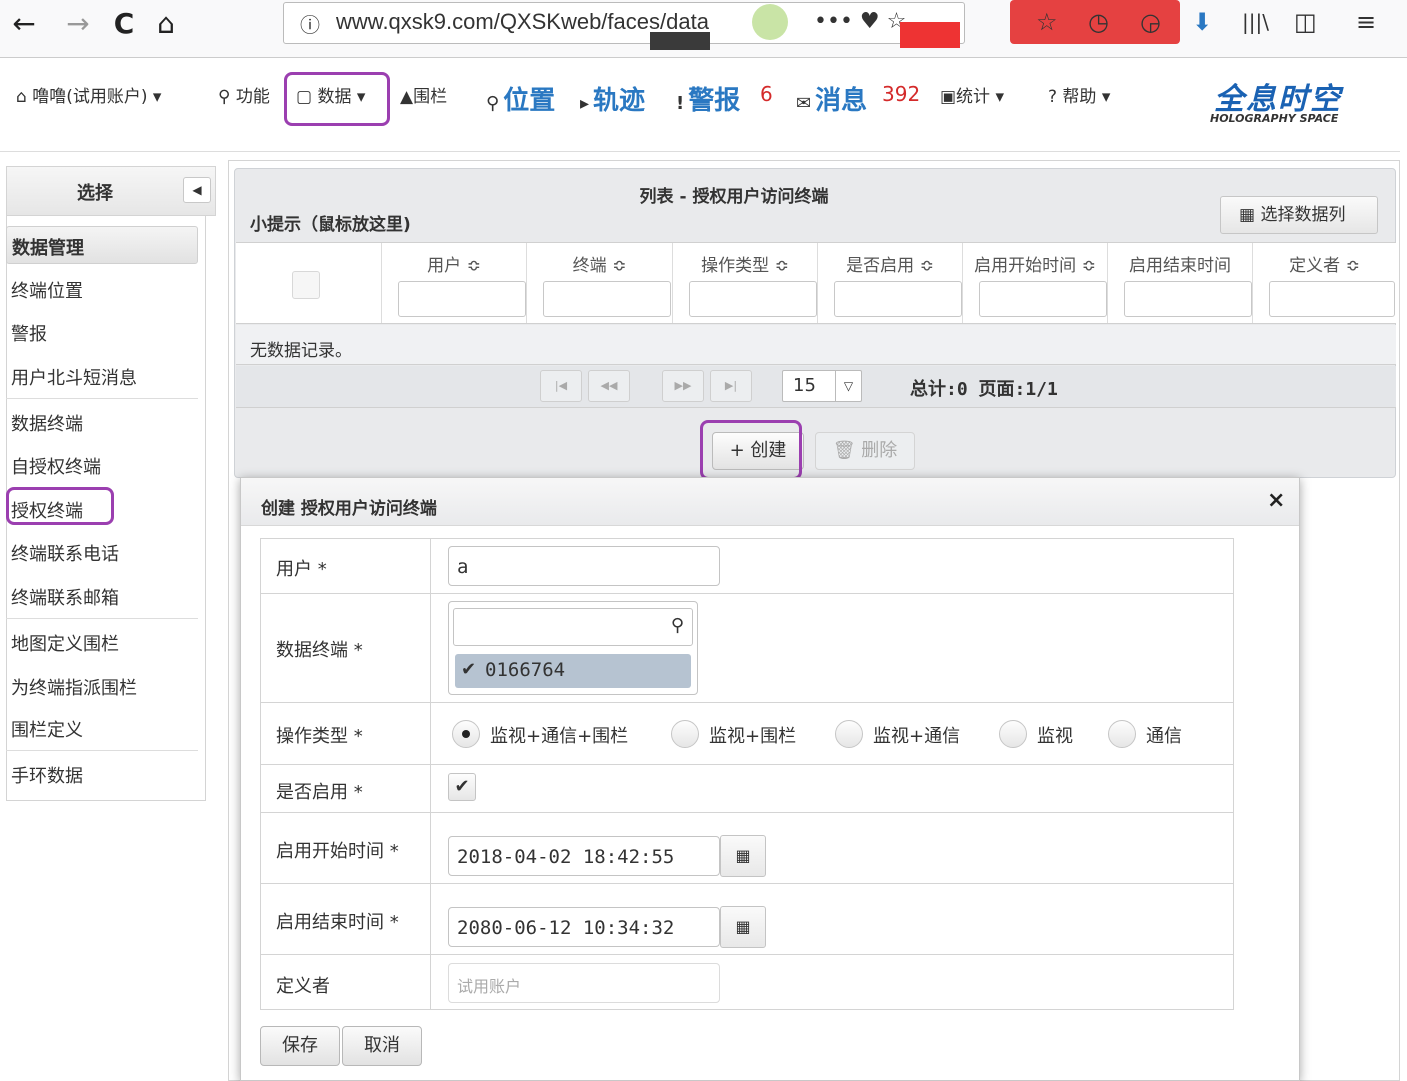 The height and width of the screenshot is (1081, 1407). I want to click on radio-op-1-label: 监视+围栏, so click(752, 735).